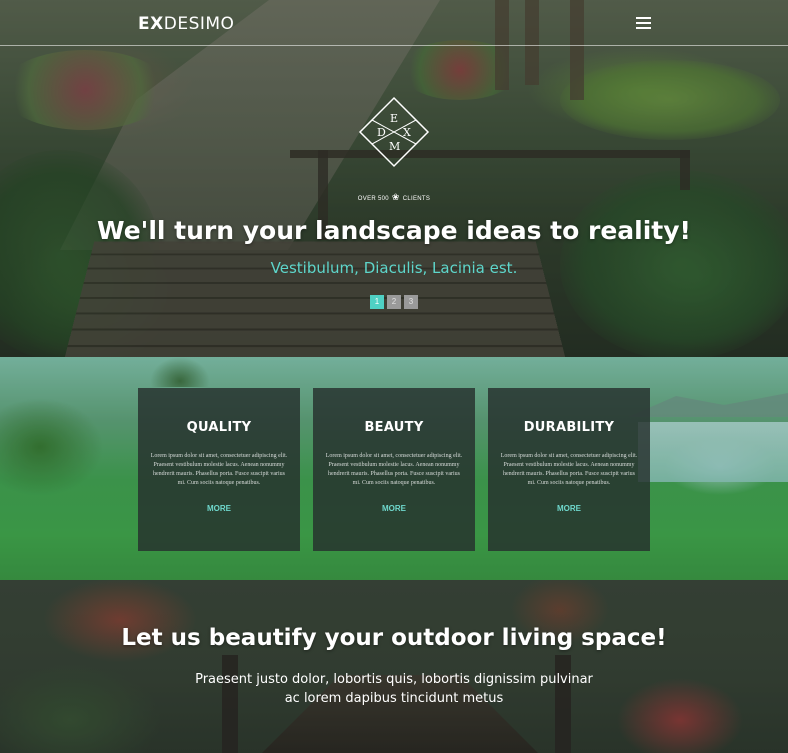  Describe the element at coordinates (411, 302) in the screenshot. I see `slider-page-3: 3` at that location.